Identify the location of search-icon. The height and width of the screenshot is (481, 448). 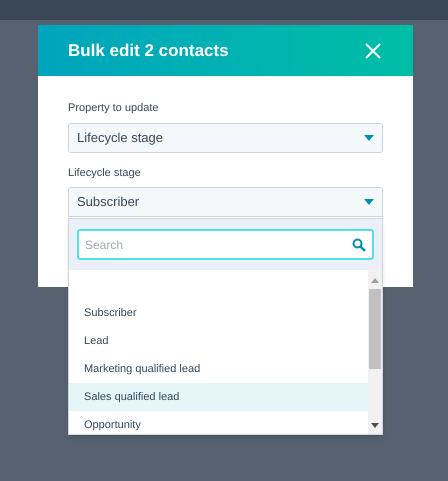
(359, 245).